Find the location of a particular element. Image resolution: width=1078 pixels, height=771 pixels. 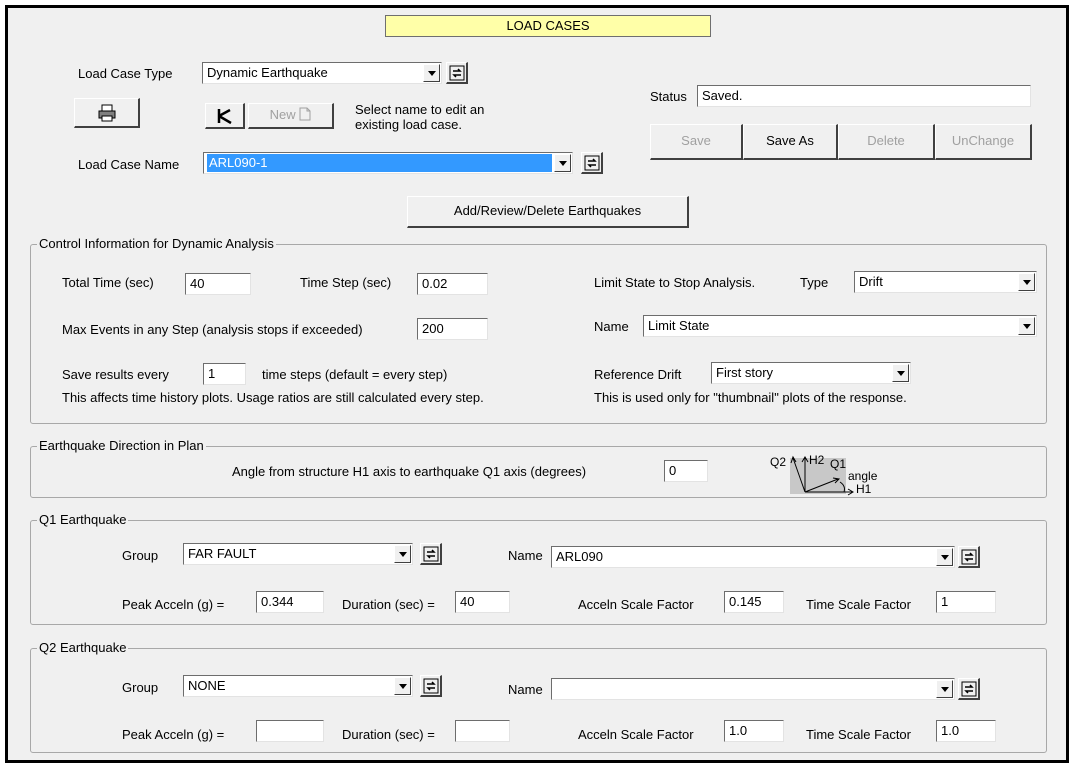

q1-duration-label: Duration (sec) = is located at coordinates (388, 604).